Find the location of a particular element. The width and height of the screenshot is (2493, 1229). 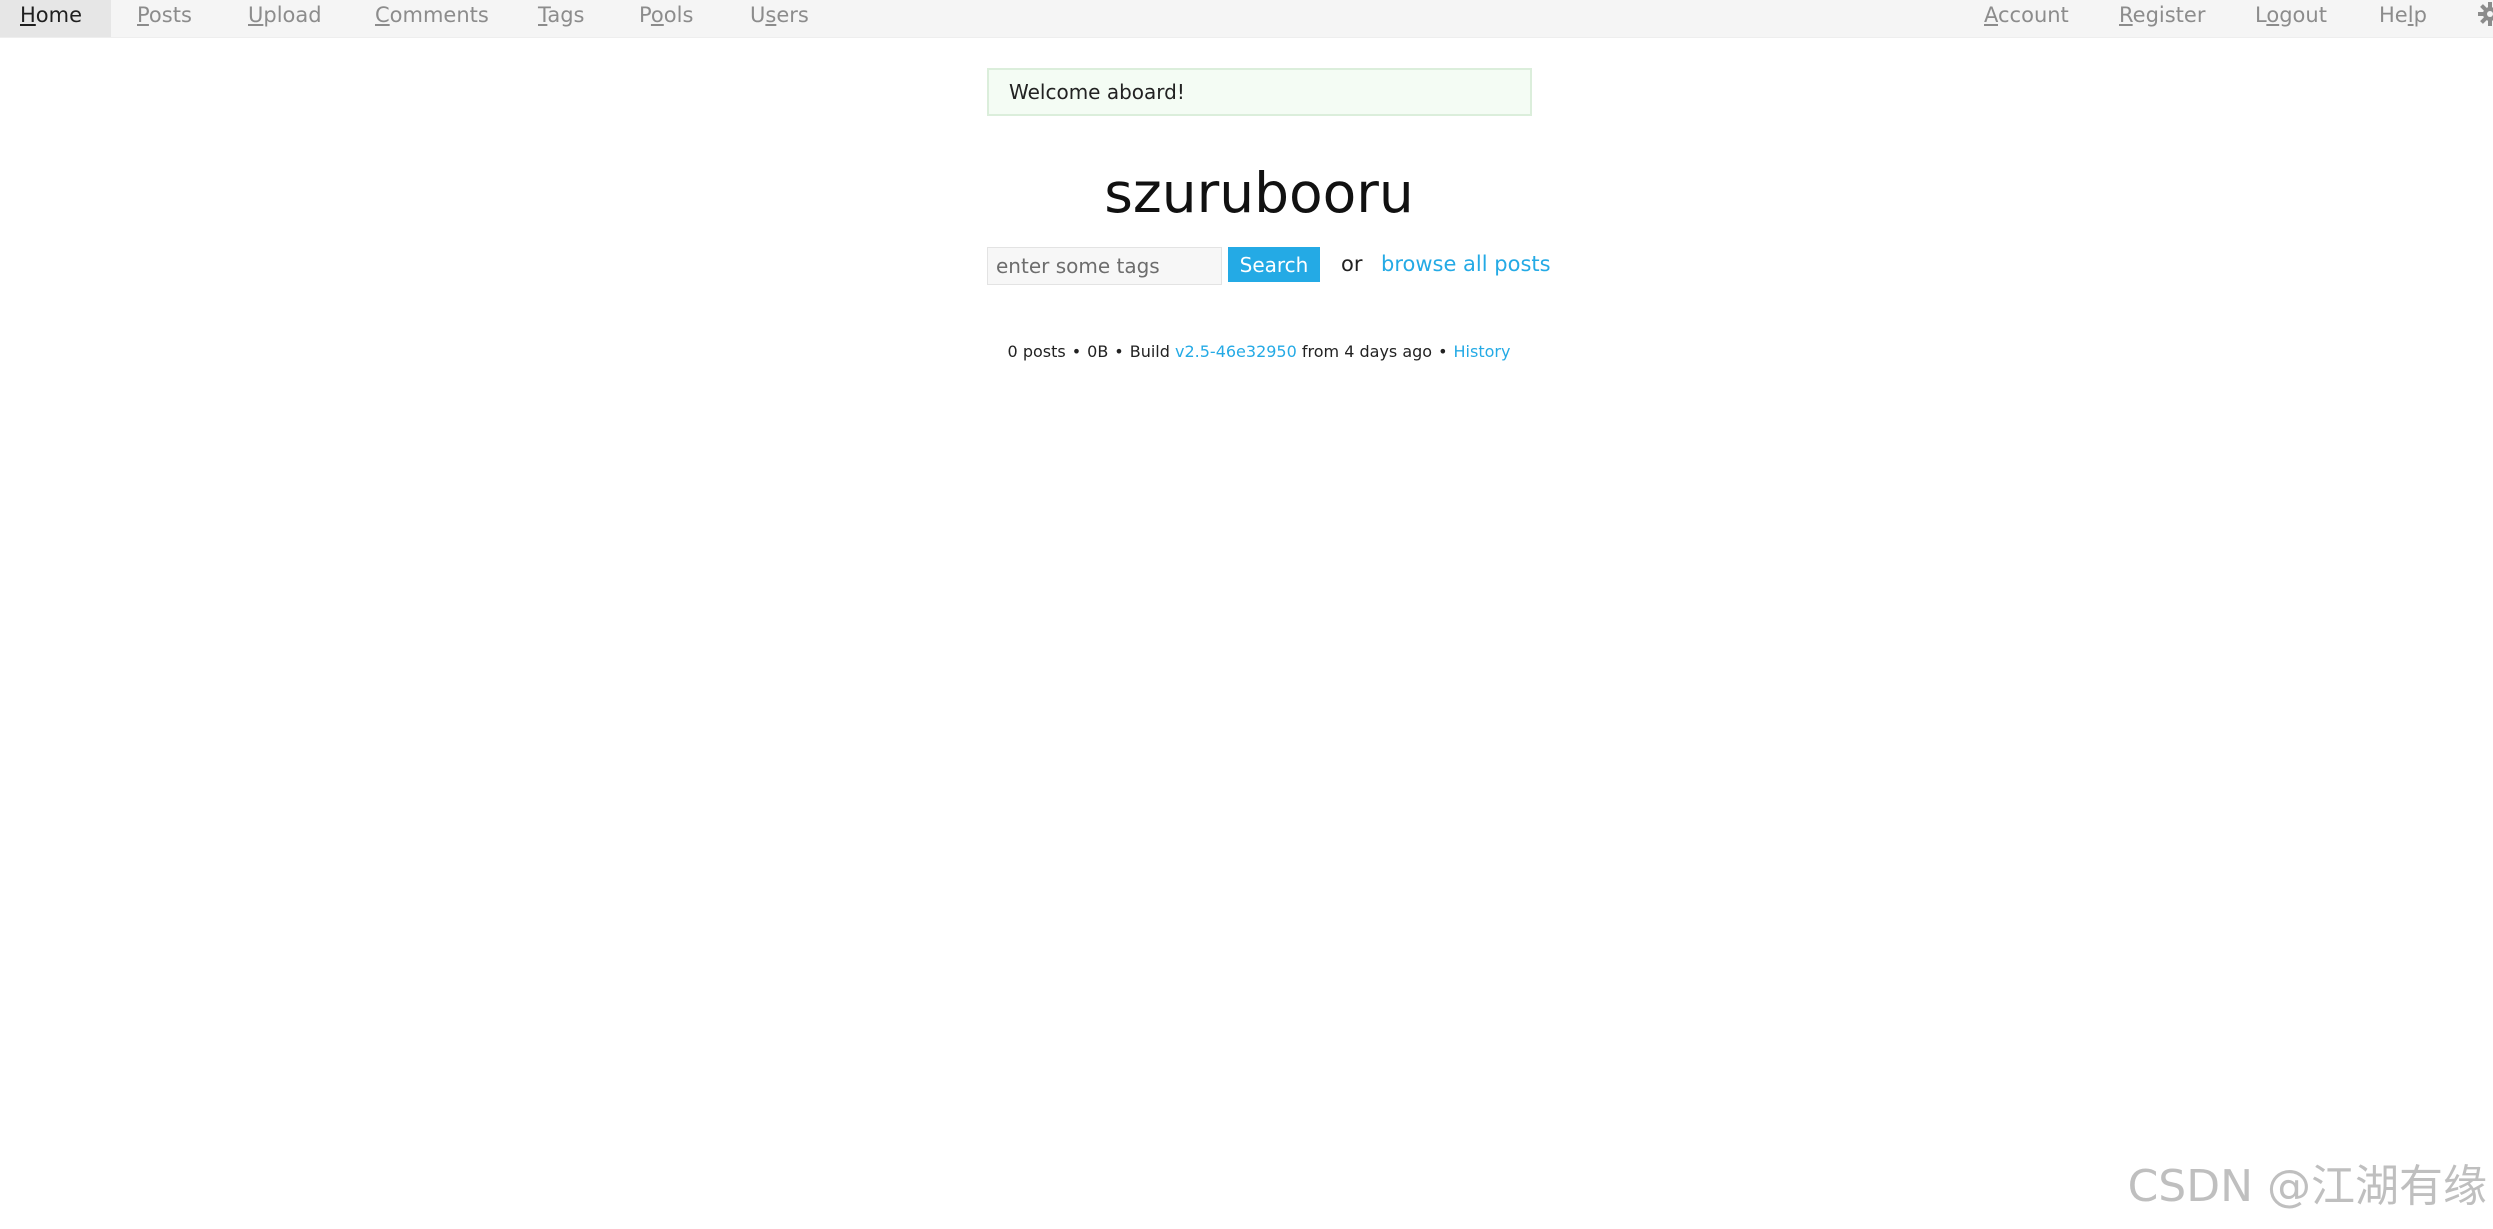

nav-home-label: ome is located at coordinates (59, 15).